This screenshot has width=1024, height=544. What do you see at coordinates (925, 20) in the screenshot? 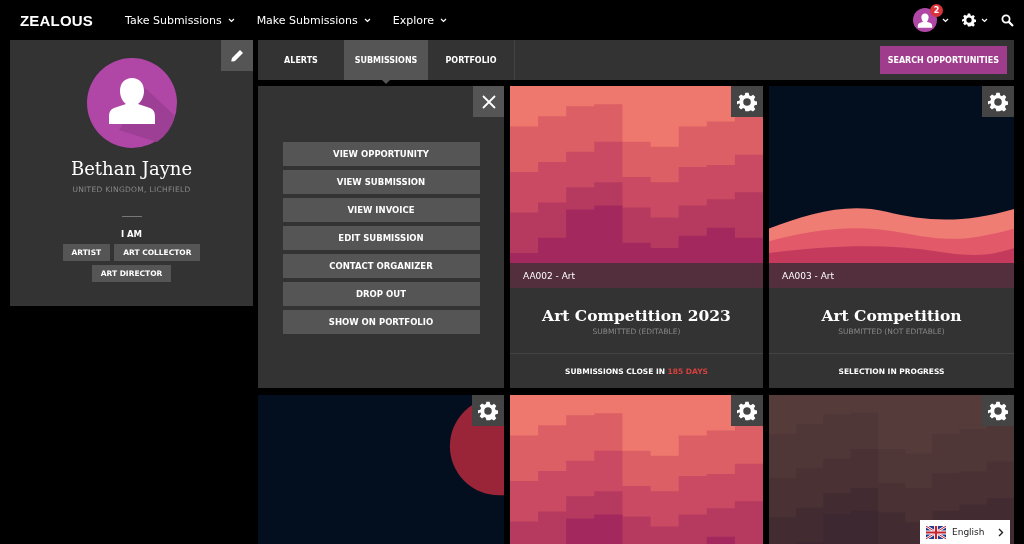
I see `user-icon` at bounding box center [925, 20].